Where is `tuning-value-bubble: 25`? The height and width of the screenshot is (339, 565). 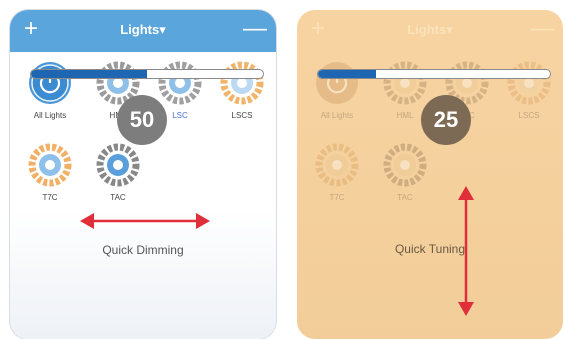 tuning-value-bubble: 25 is located at coordinates (446, 120).